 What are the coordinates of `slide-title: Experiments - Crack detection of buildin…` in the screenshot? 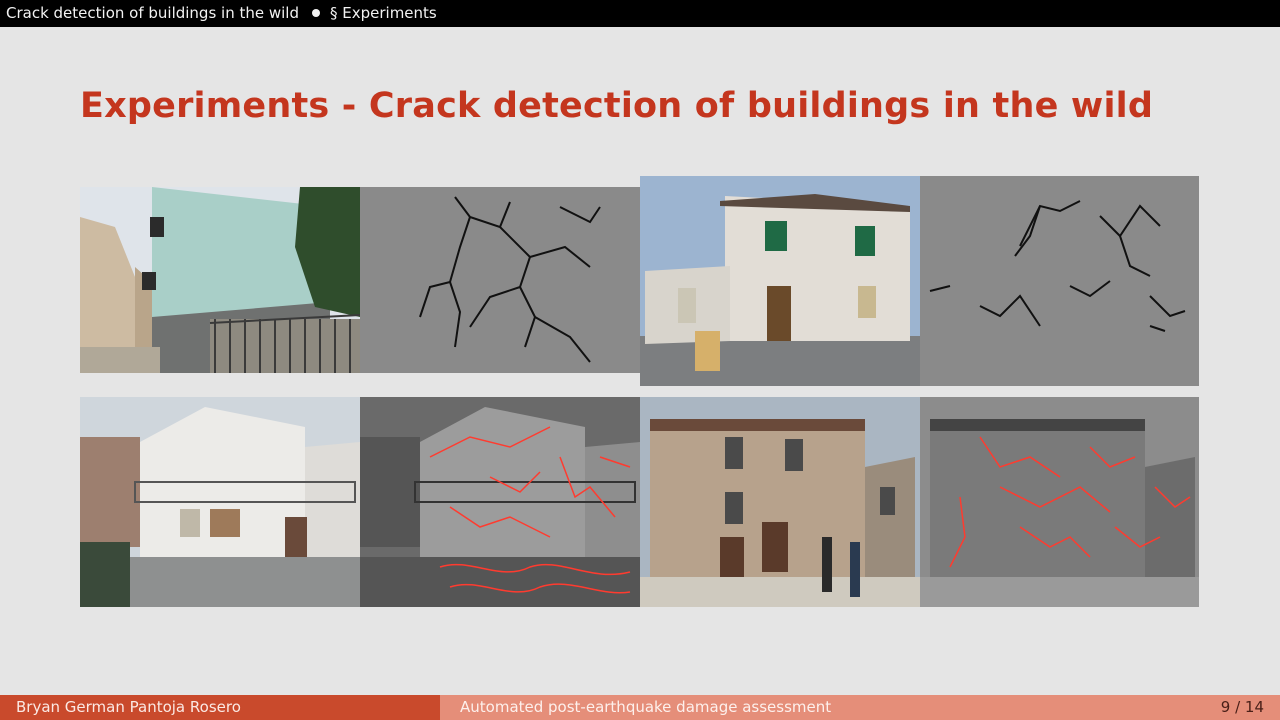 It's located at (617, 106).